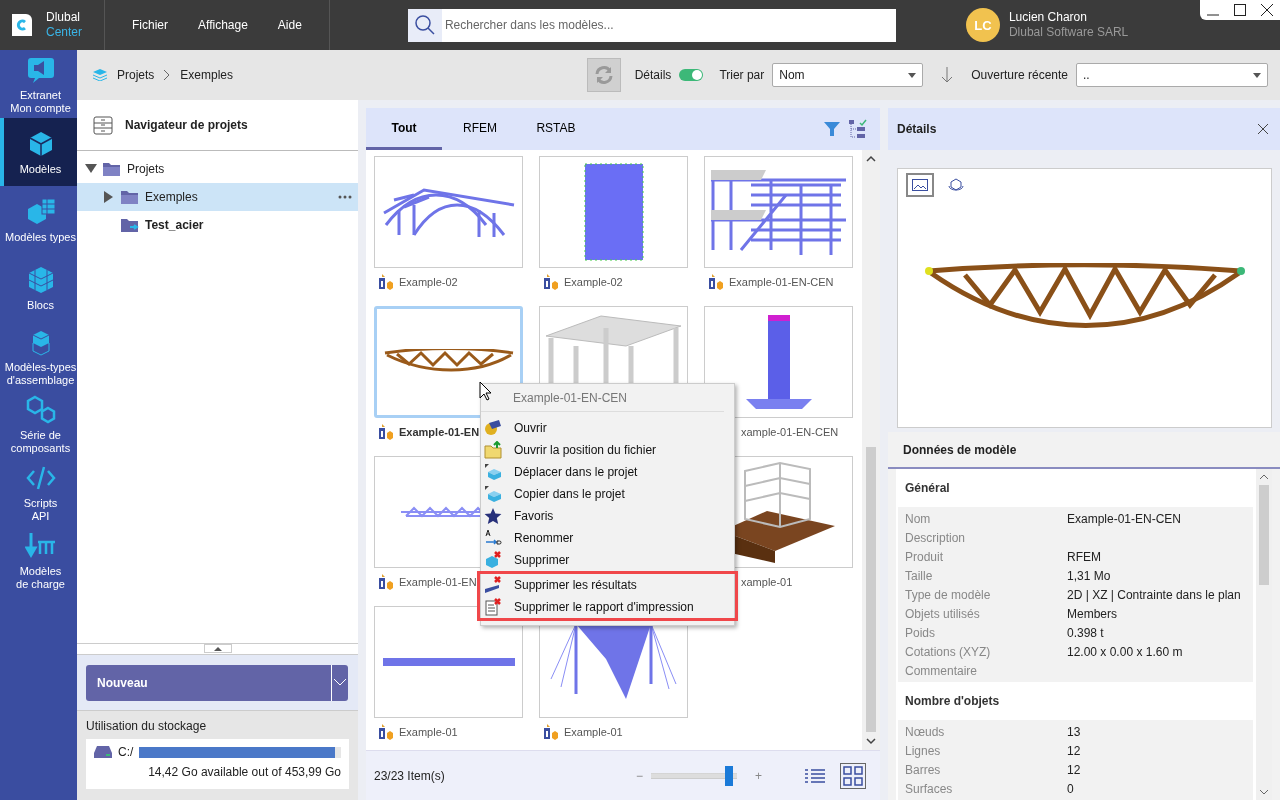 This screenshot has width=1280, height=800. Describe the element at coordinates (38, 356) in the screenshot. I see `nav-item: Modèles-types d'assemblage` at that location.